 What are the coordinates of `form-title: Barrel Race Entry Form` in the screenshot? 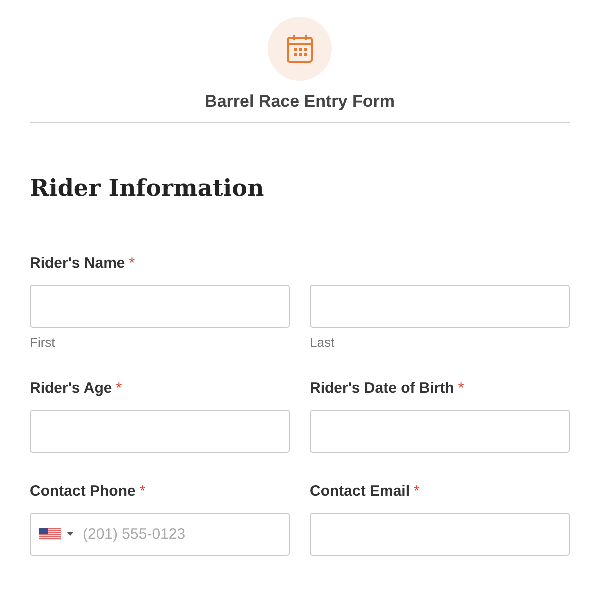 It's located at (300, 102).